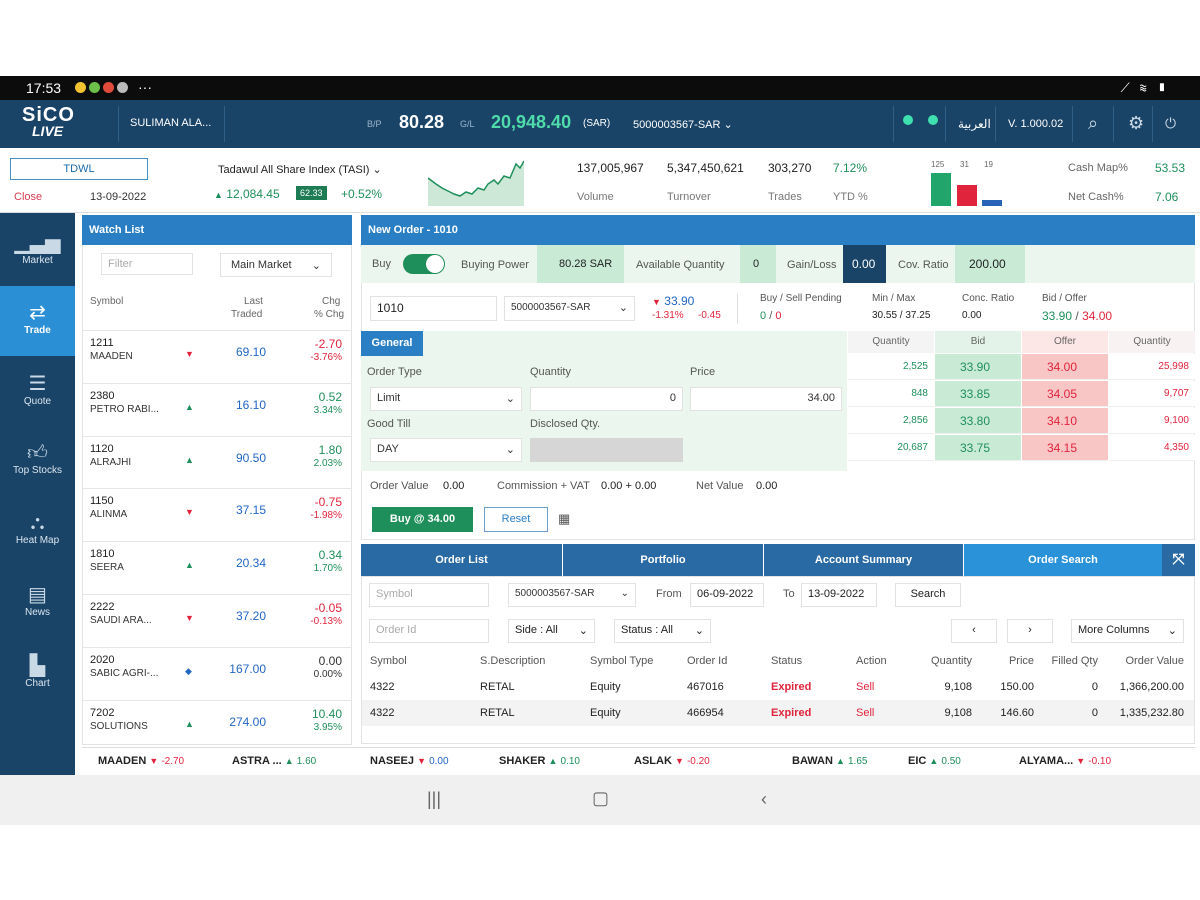 Image resolution: width=1200 pixels, height=900 pixels. Describe the element at coordinates (1021, 661) in the screenshot. I see `column-header: Price` at that location.